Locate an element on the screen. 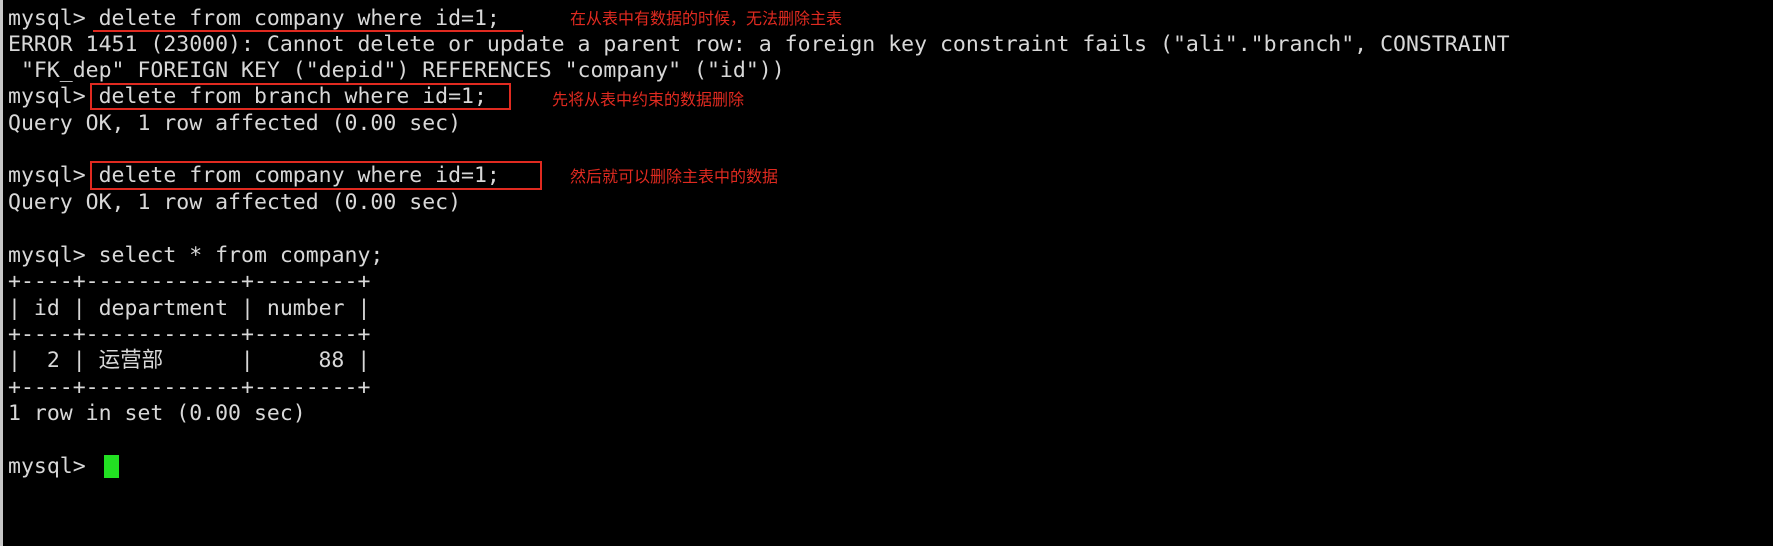 This screenshot has height=546, width=1773. annotation-cannot-delete-parent: 在从表中有数据的时候，无法删除主表 is located at coordinates (706, 18).